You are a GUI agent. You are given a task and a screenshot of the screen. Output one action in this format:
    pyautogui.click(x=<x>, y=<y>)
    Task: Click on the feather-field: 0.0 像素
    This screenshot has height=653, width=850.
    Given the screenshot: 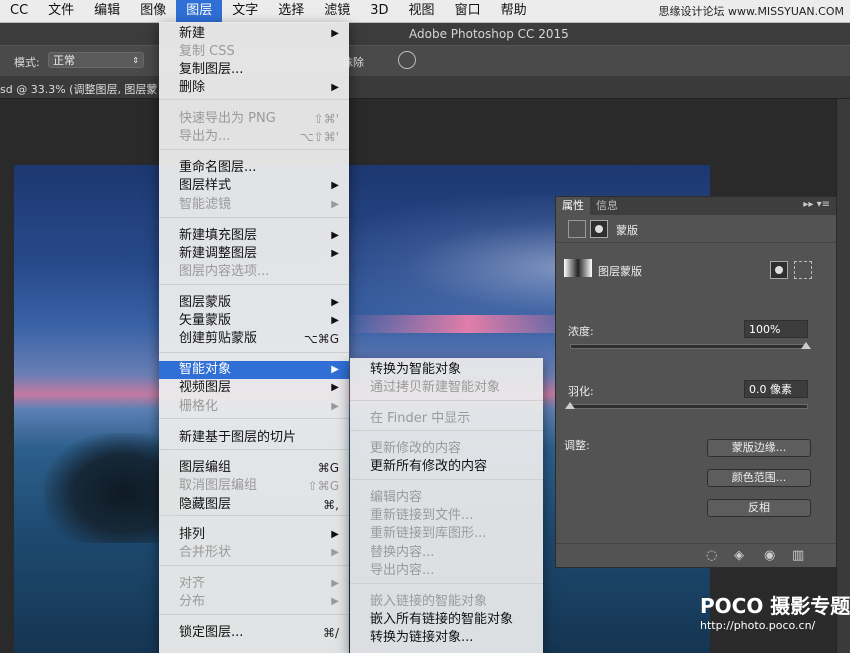 What is the action you would take?
    pyautogui.click(x=776, y=389)
    